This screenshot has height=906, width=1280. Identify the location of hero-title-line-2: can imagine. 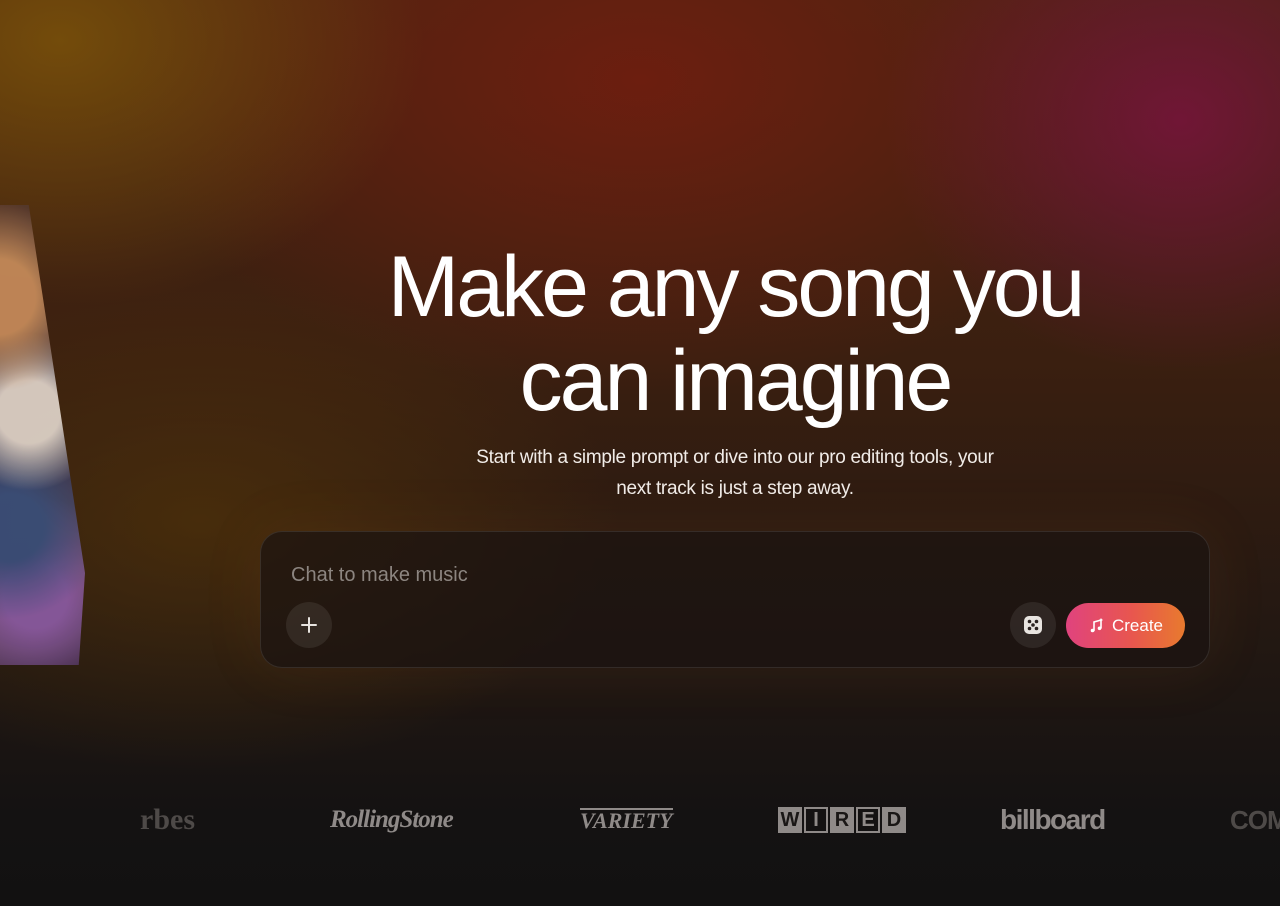
(736, 381).